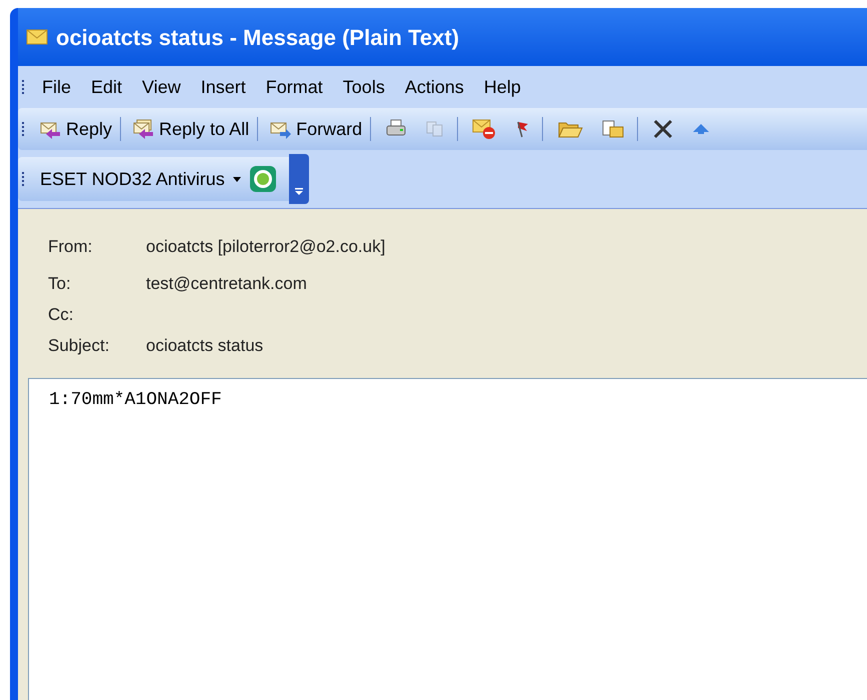 The height and width of the screenshot is (700, 867). I want to click on field-value: ocioatcts [piloterror2@o2.co.uk], so click(266, 247).